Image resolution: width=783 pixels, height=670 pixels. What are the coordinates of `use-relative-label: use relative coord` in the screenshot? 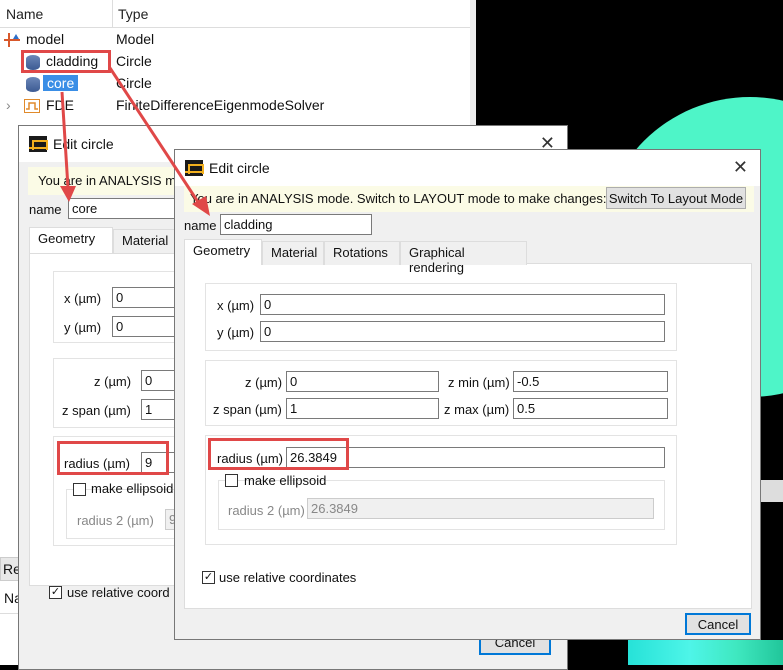 It's located at (118, 592).